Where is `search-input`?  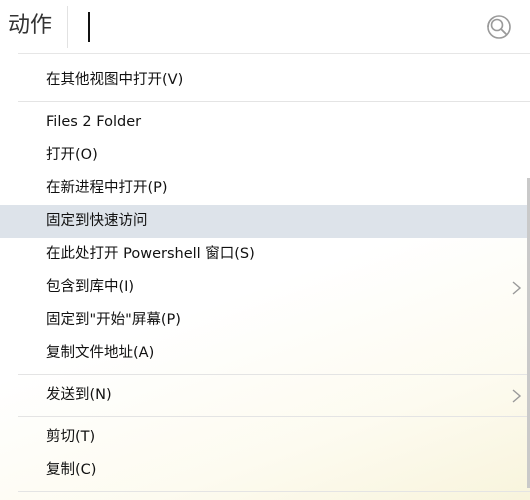
search-input is located at coordinates (89, 27).